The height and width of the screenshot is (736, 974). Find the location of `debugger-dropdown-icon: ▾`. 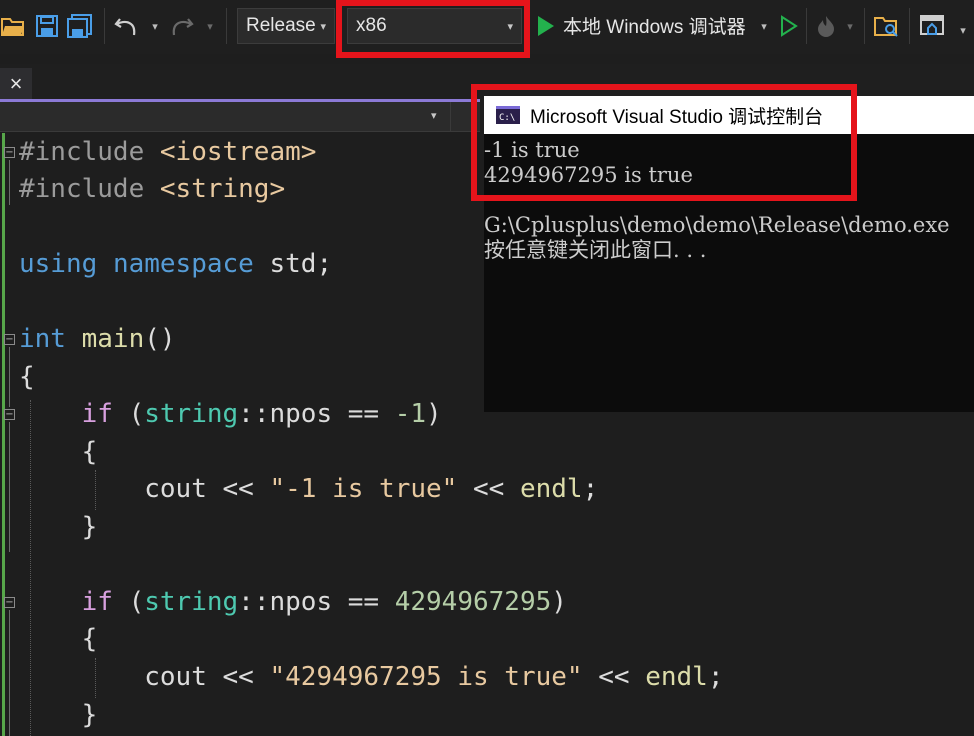

debugger-dropdown-icon: ▾ is located at coordinates (764, 26).